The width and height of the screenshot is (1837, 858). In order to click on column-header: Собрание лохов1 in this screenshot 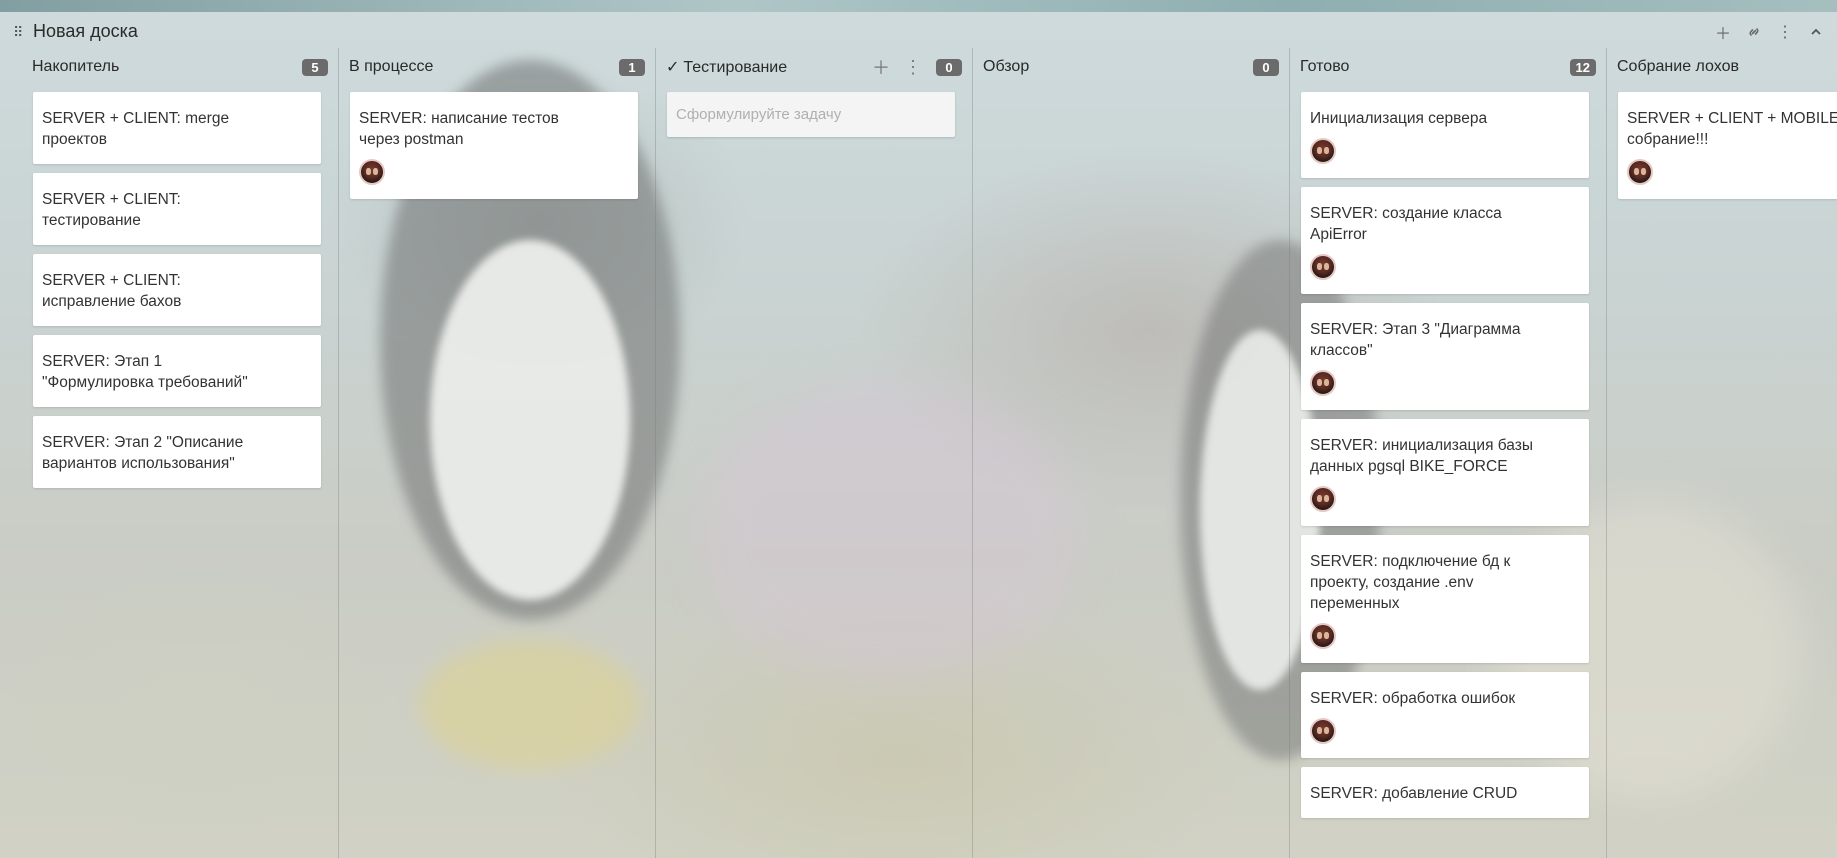, I will do `click(1727, 67)`.